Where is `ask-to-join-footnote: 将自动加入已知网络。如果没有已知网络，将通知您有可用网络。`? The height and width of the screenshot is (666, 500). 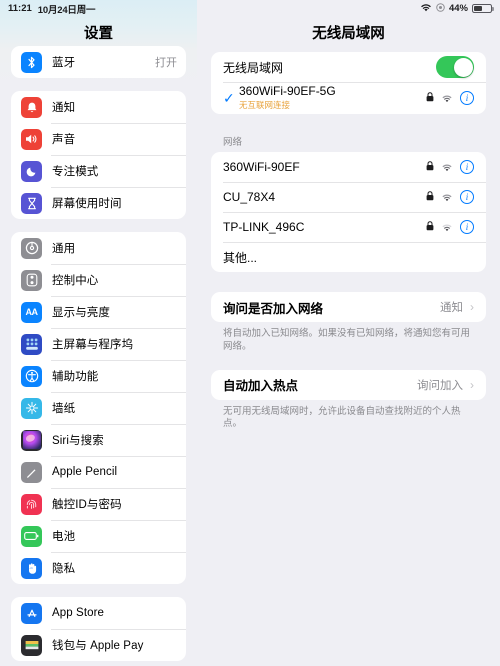 ask-to-join-footnote: 将自动加入已知网络。如果没有已知网络，将通知您有可用网络。 is located at coordinates (347, 340).